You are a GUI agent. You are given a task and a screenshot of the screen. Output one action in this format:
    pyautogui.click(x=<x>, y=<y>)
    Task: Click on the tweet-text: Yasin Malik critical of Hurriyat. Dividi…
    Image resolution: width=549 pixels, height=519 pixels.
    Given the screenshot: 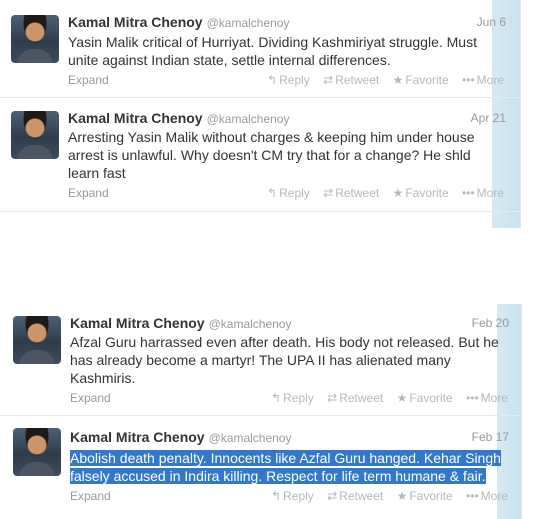 What is the action you would take?
    pyautogui.click(x=288, y=51)
    